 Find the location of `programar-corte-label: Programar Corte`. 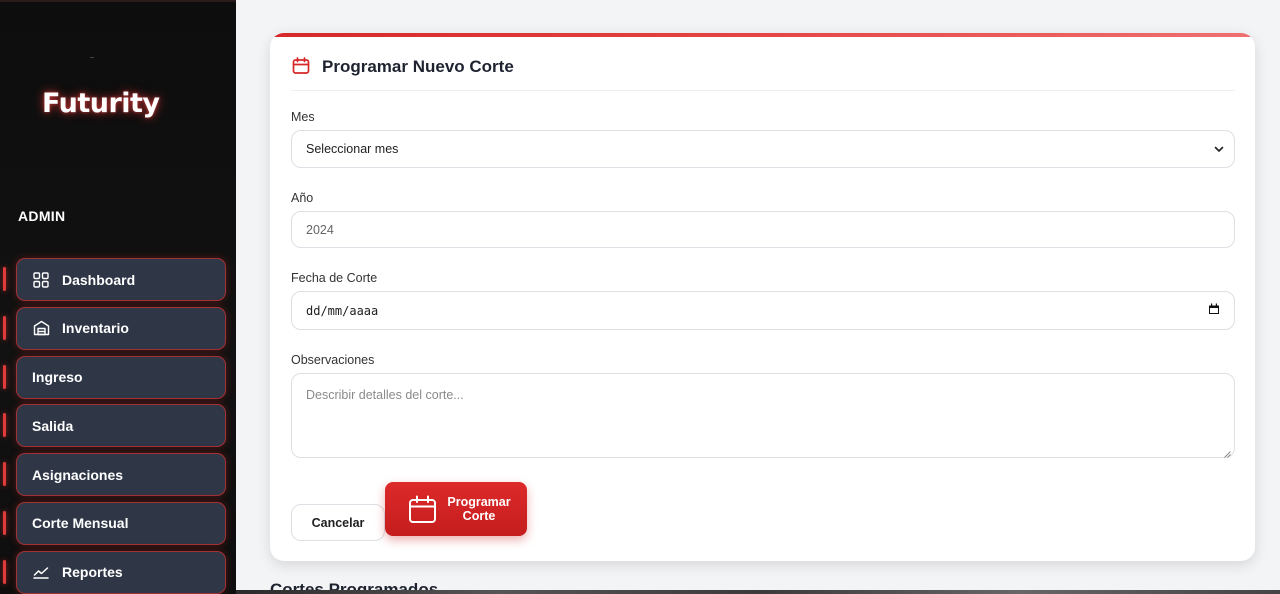

programar-corte-label: Programar Corte is located at coordinates (479, 509).